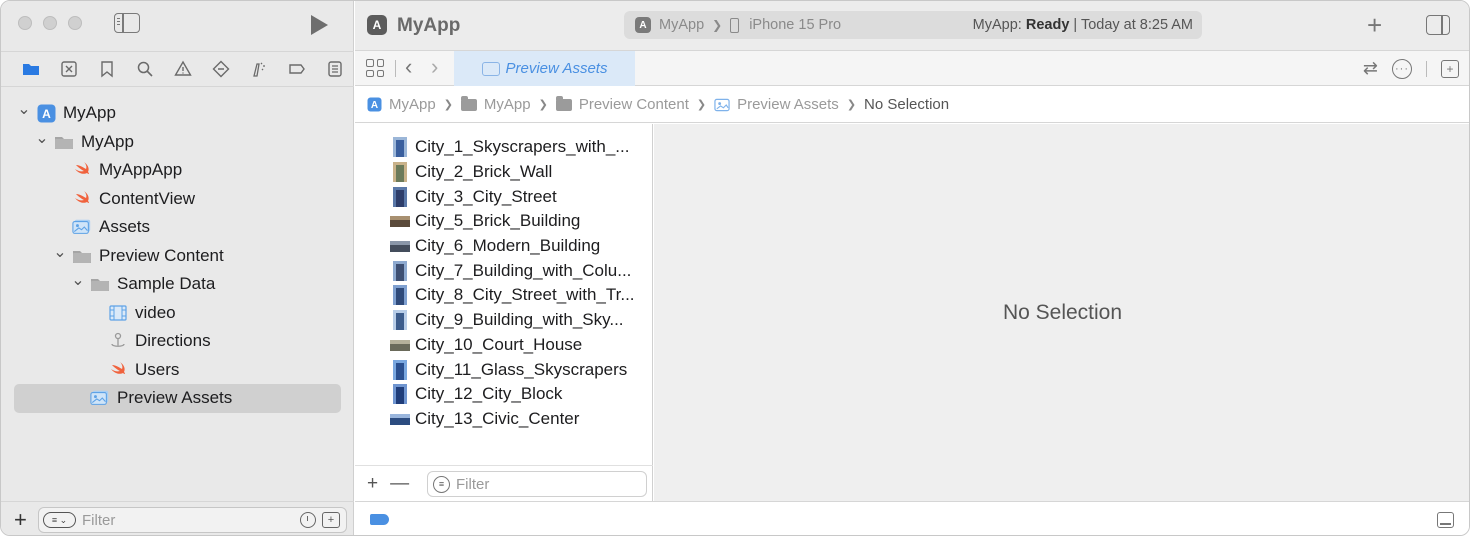  I want to click on asset-item-label: City_5_Brick_Building, so click(498, 221).